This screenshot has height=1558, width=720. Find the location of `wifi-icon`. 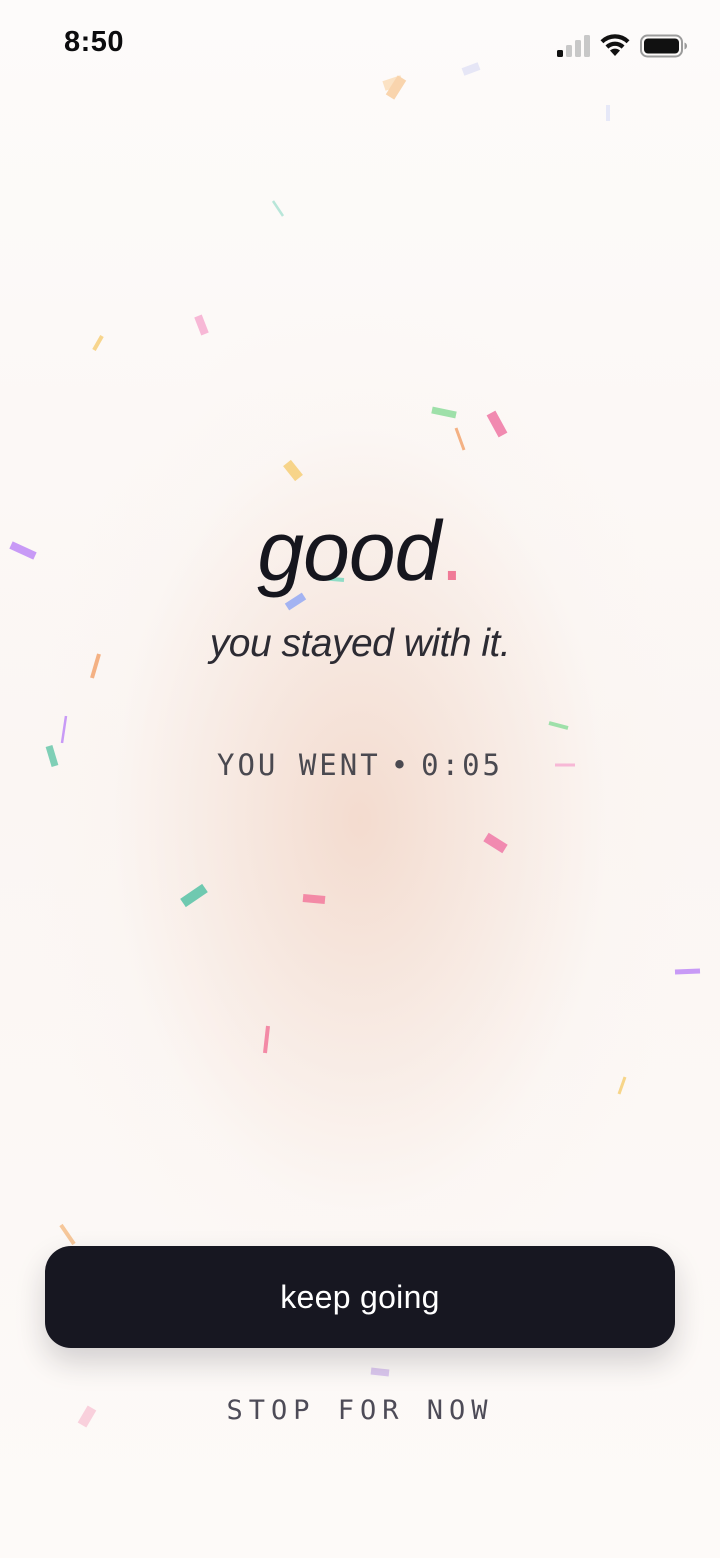

wifi-icon is located at coordinates (615, 45).